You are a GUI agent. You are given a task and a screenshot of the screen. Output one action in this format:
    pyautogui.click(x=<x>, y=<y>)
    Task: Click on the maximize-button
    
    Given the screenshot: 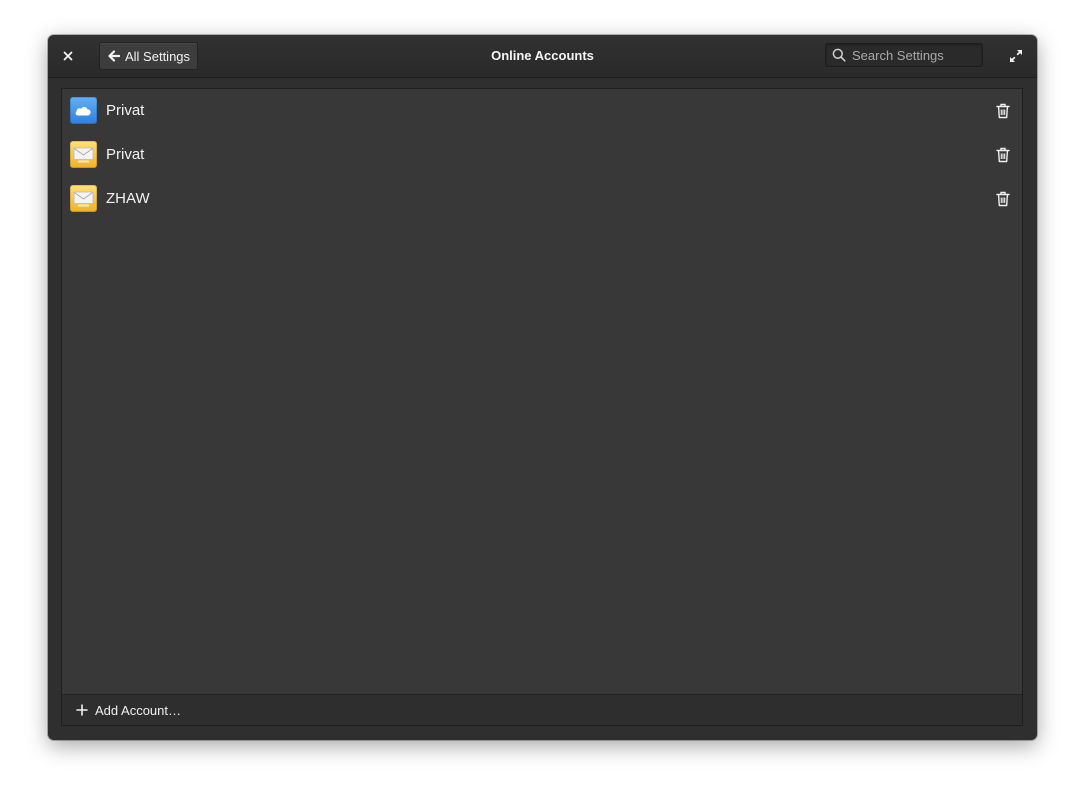 What is the action you would take?
    pyautogui.click(x=1016, y=56)
    